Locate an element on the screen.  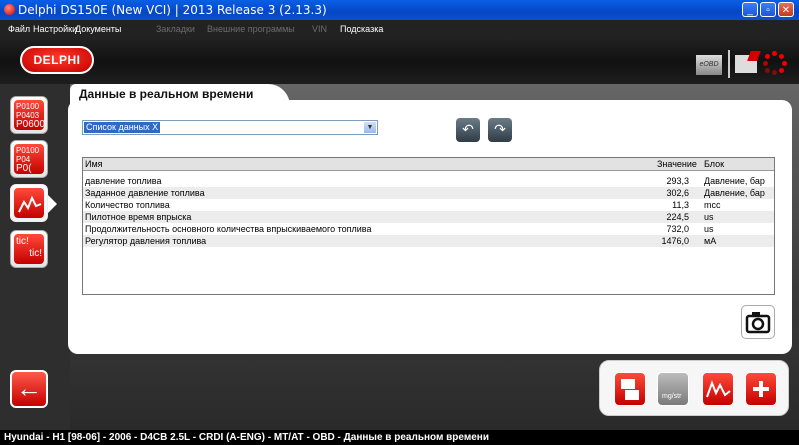
col-header-value: Значение is located at coordinates (677, 164).